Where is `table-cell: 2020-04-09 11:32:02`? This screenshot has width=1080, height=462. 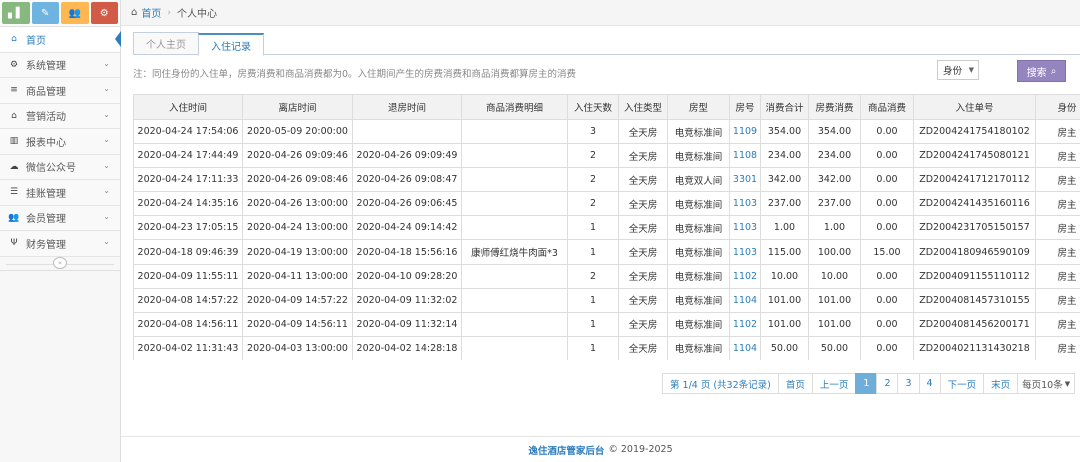
table-cell: 2020-04-09 11:32:02 is located at coordinates (407, 300).